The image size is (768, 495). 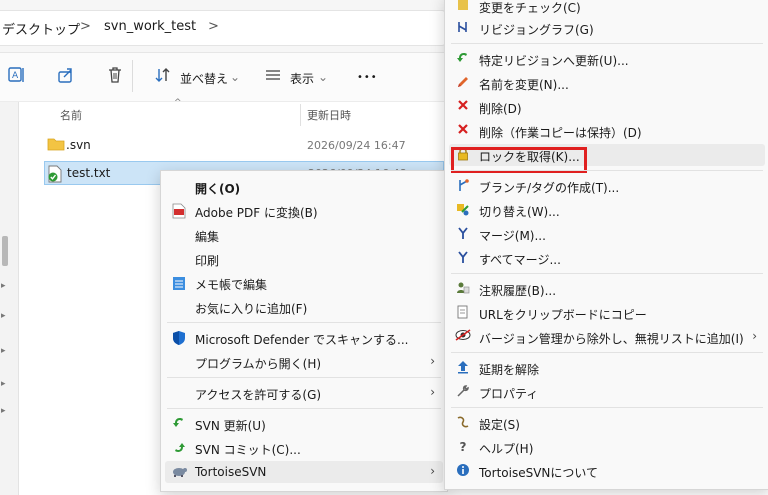 I want to click on merge-icon, so click(x=463, y=234).